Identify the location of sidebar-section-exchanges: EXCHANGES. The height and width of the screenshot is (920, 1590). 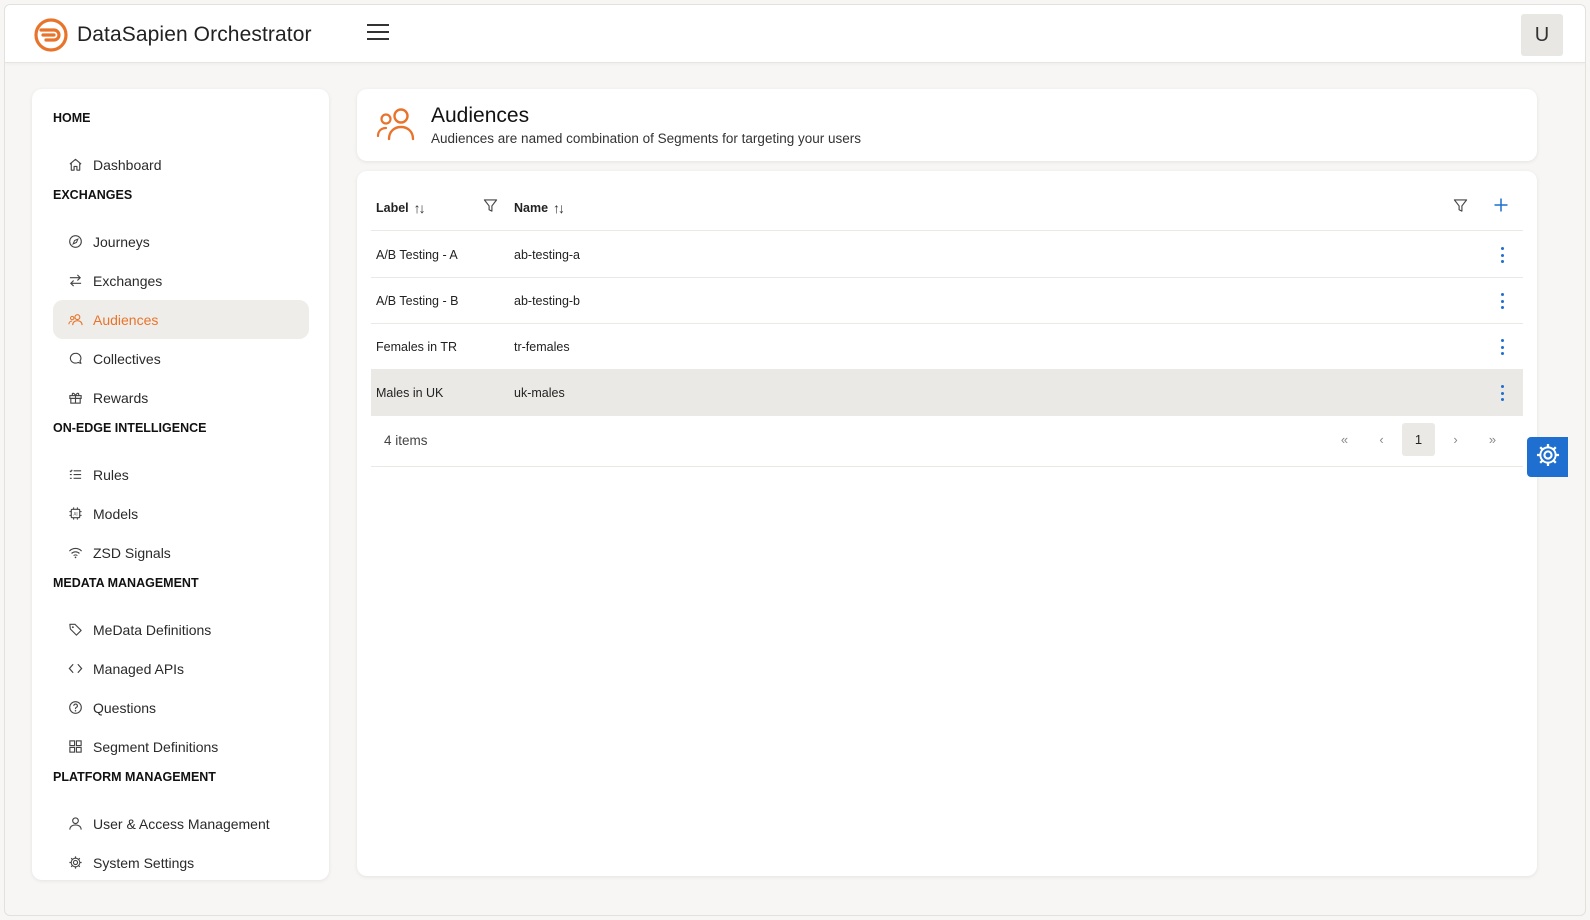
(93, 195).